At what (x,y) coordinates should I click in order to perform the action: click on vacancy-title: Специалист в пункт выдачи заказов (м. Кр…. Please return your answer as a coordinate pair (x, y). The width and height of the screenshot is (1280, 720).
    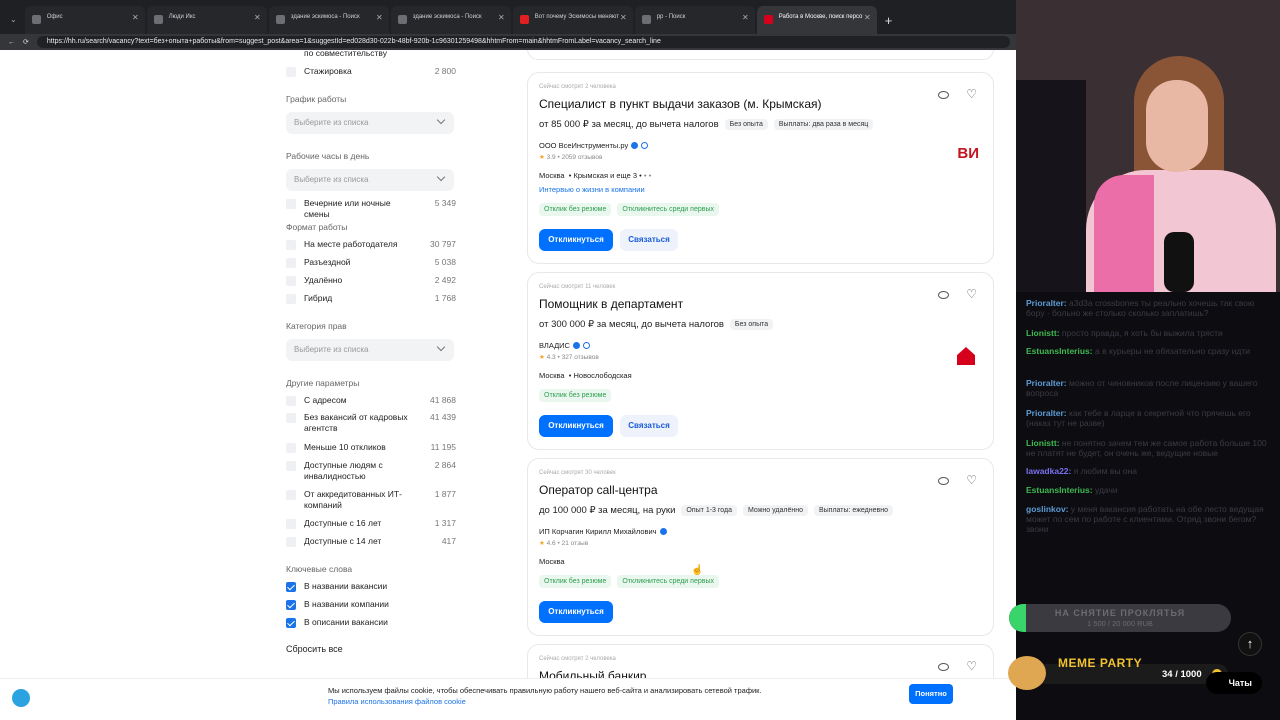
    Looking at the image, I should click on (680, 104).